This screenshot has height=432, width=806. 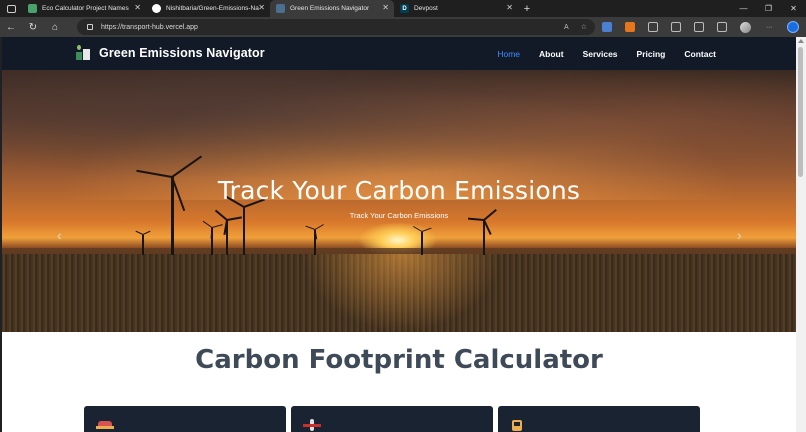 What do you see at coordinates (212, 8) in the screenshot?
I see `tab-title: Nishitbaria/Green-Emissions-Na` at bounding box center [212, 8].